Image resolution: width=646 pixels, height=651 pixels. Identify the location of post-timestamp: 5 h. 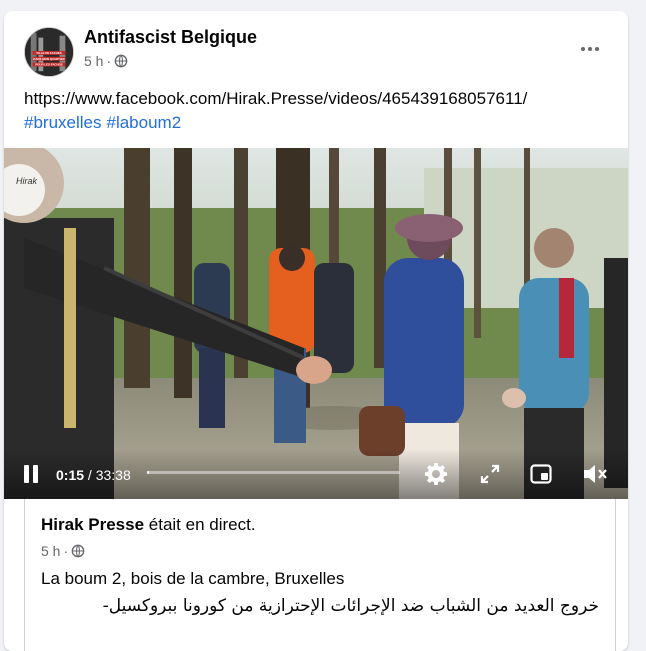
(93, 61).